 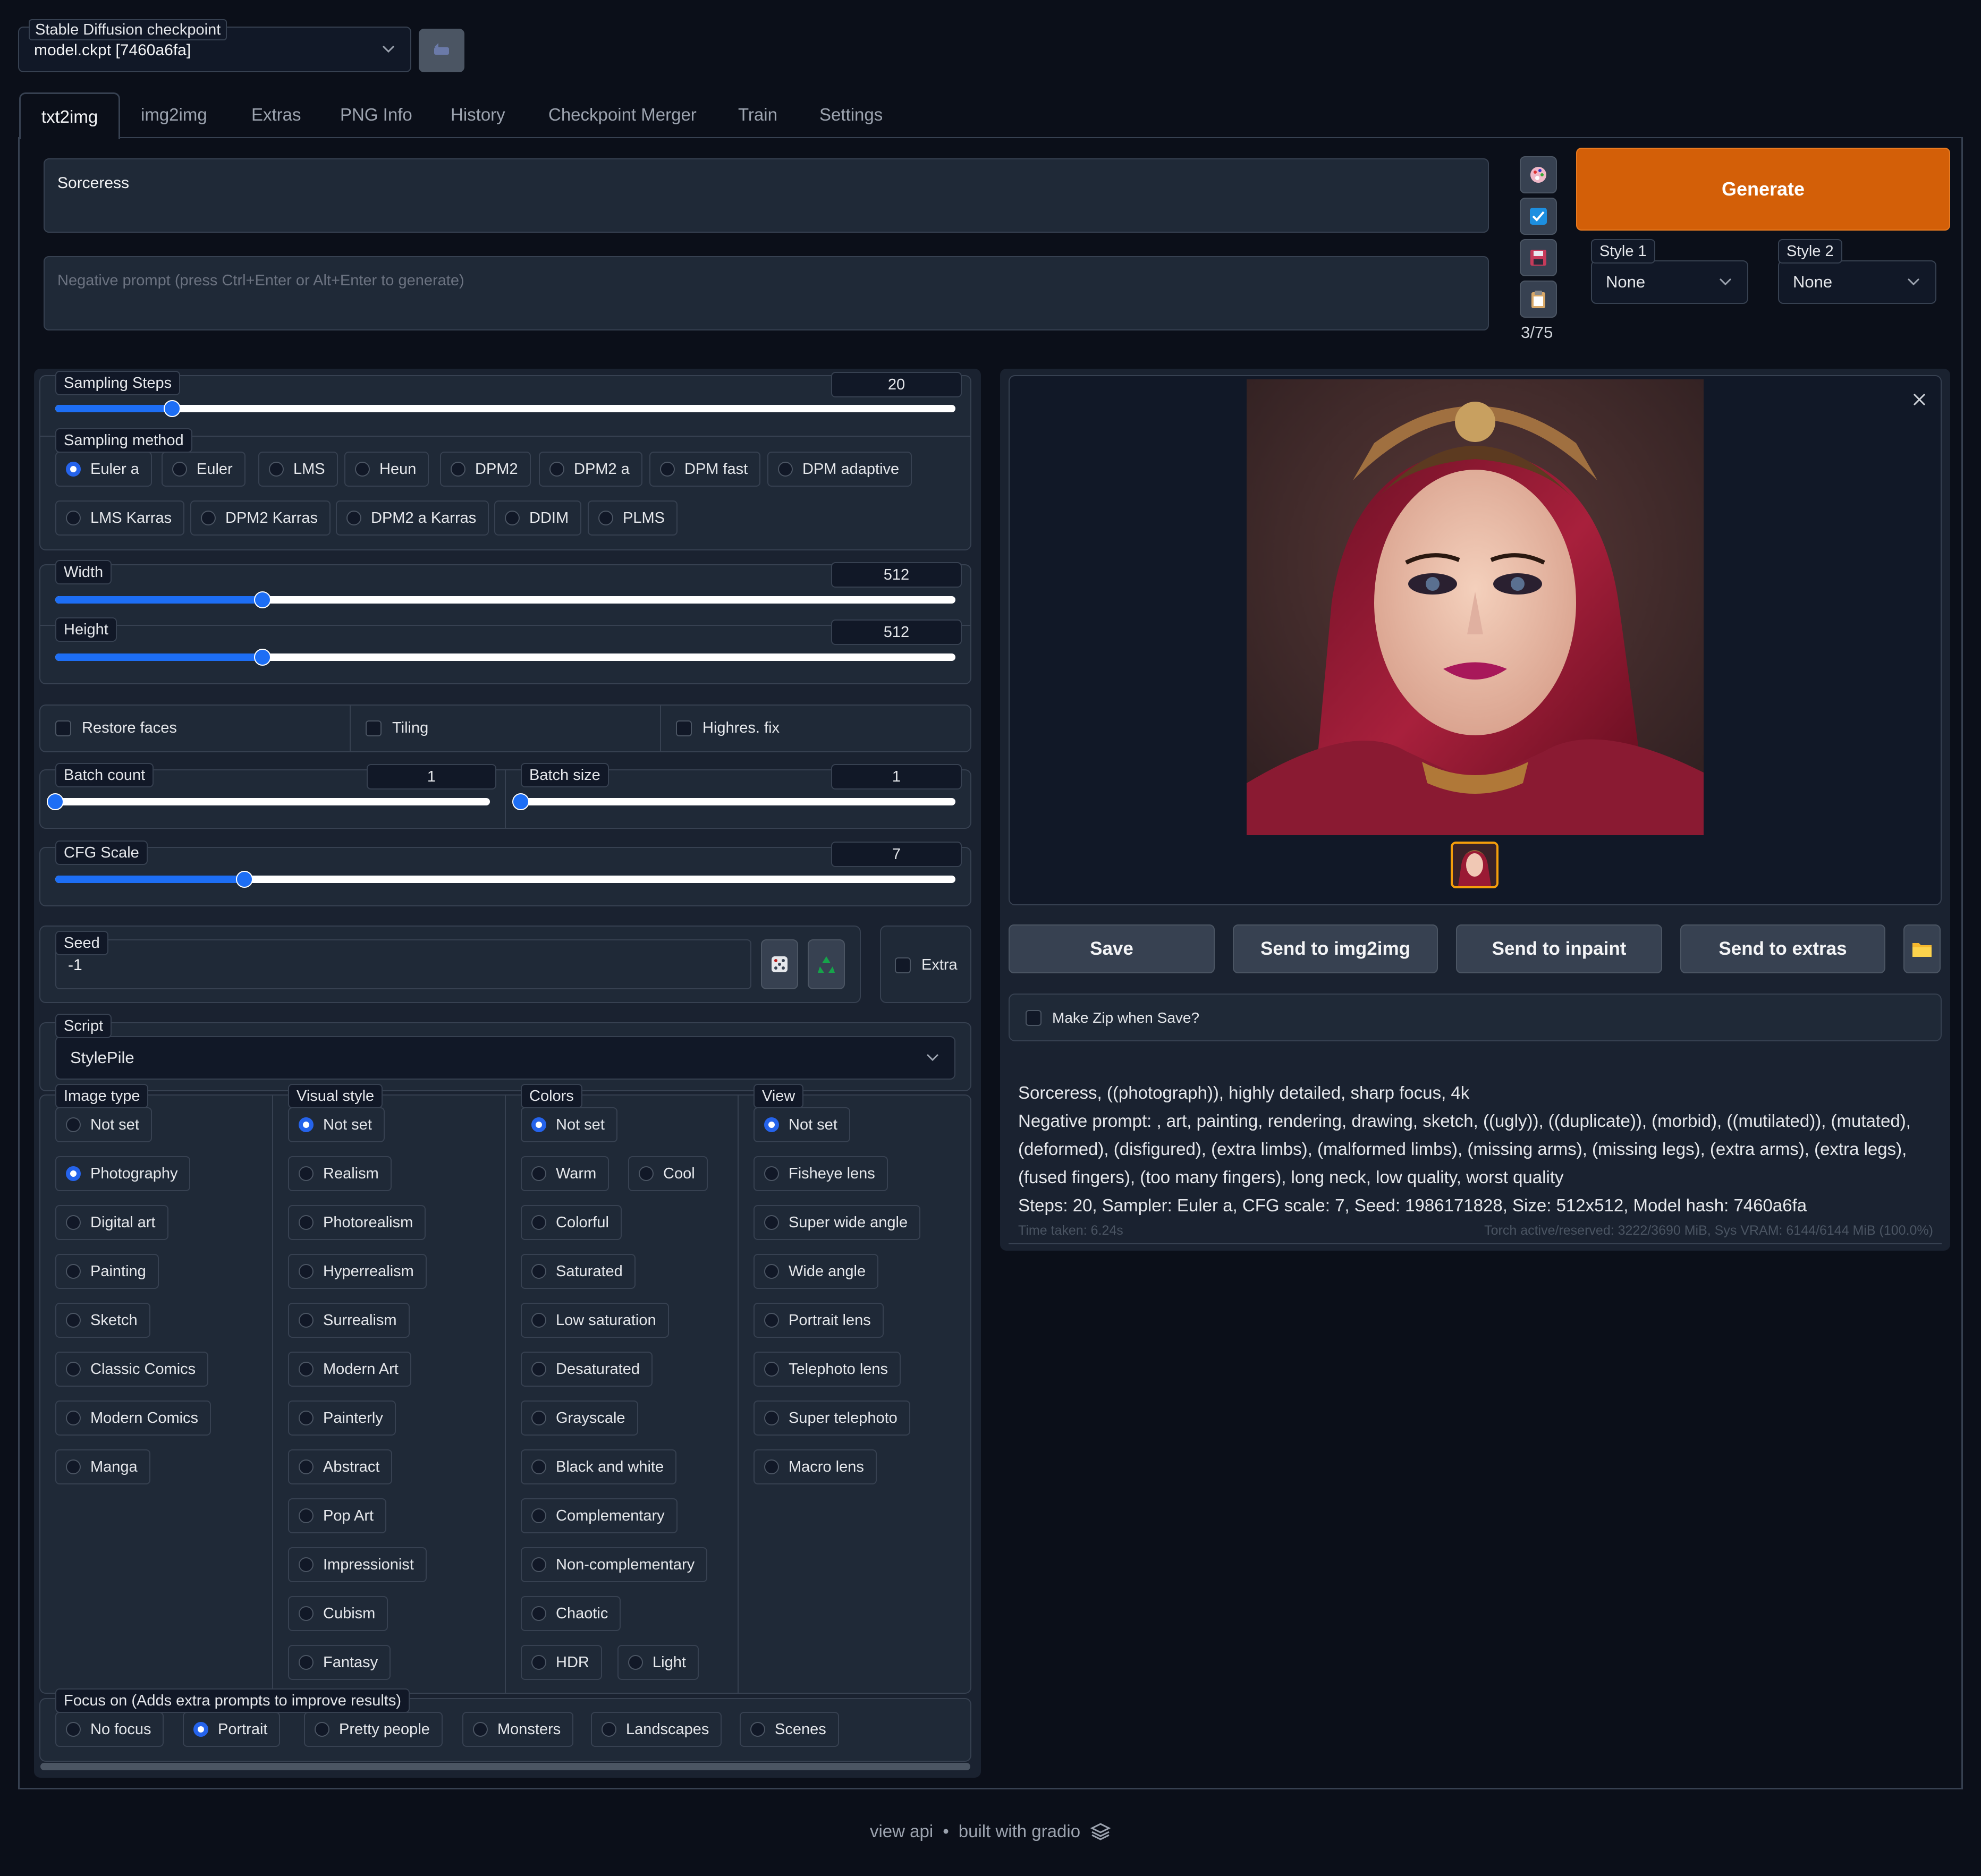 I want to click on view-not-set: Not set, so click(x=802, y=1124).